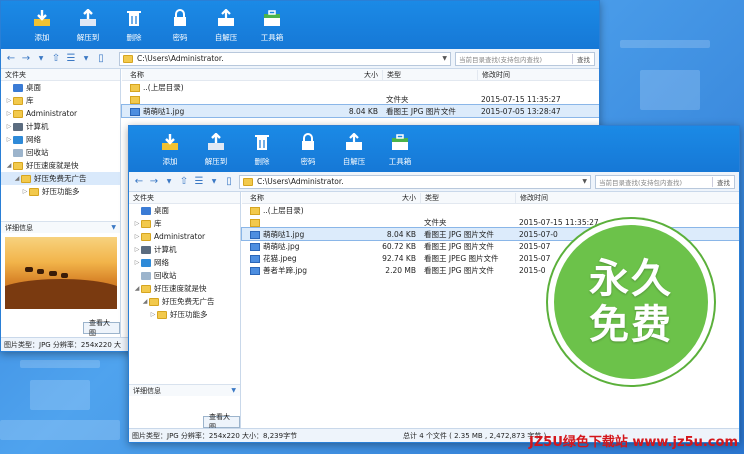 The height and width of the screenshot is (454, 744). Describe the element at coordinates (216, 142) in the screenshot. I see `extract-icon` at that location.